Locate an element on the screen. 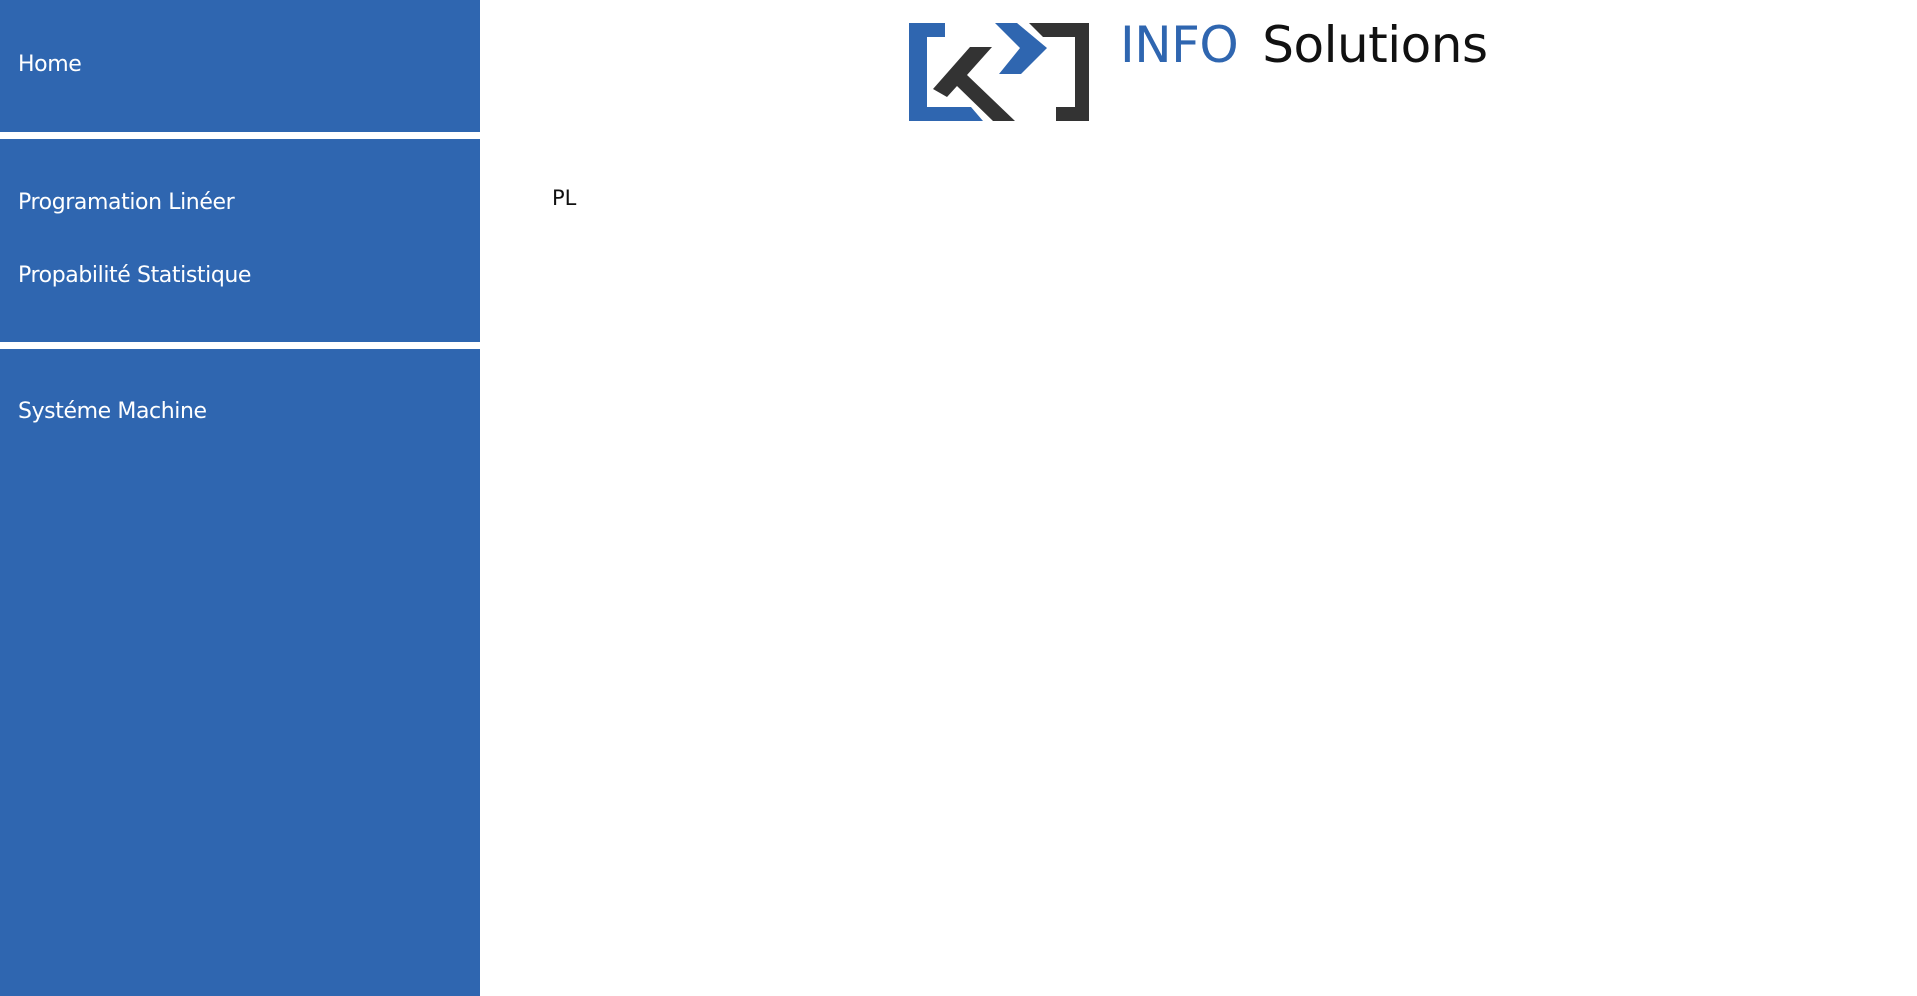 The height and width of the screenshot is (996, 1917). brand-primary-text: INFO is located at coordinates (1179, 45).